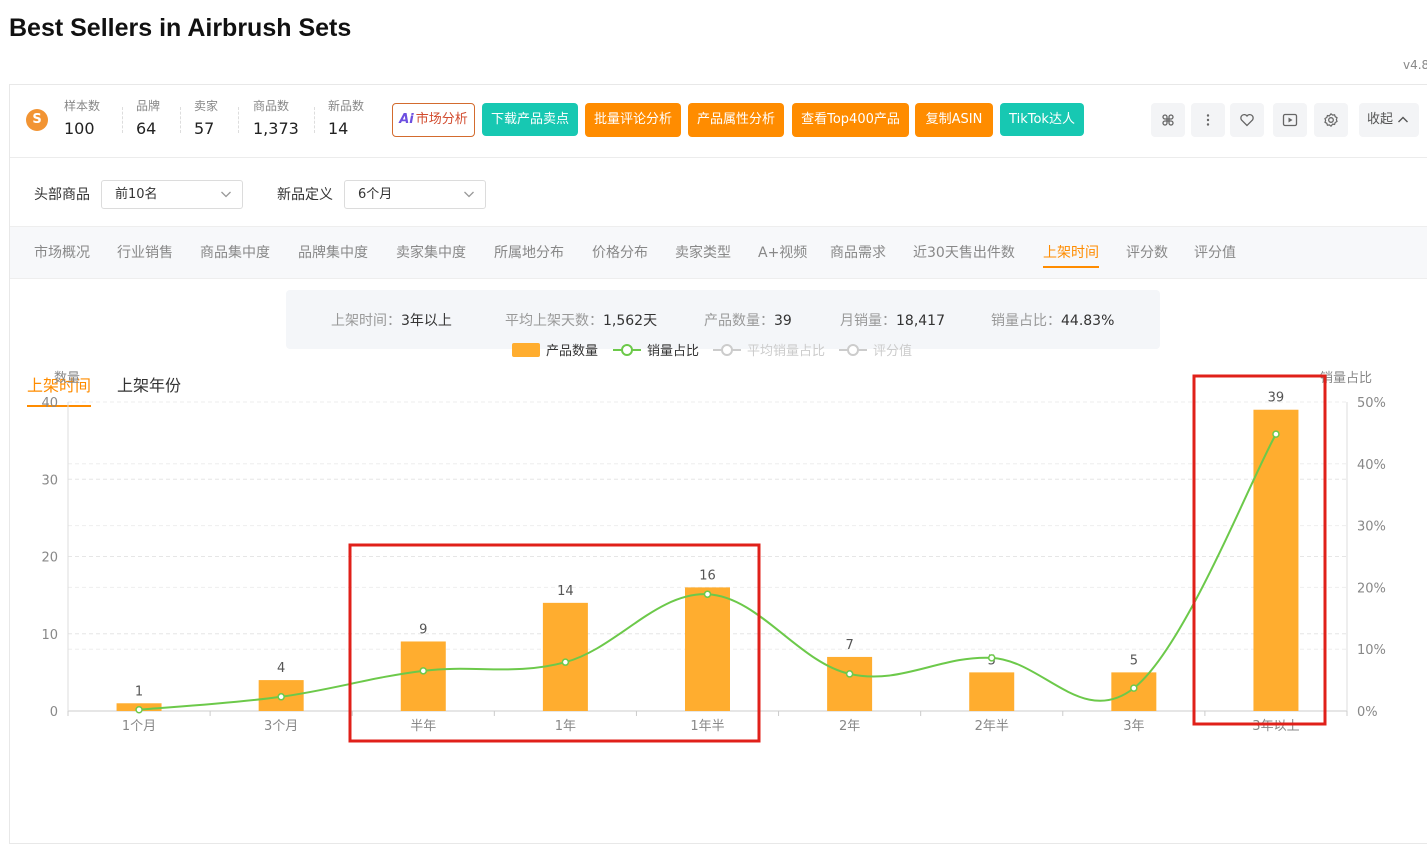 The image size is (1427, 844). Describe the element at coordinates (1026, 321) in the screenshot. I see `summary-key: 销量占比：` at that location.